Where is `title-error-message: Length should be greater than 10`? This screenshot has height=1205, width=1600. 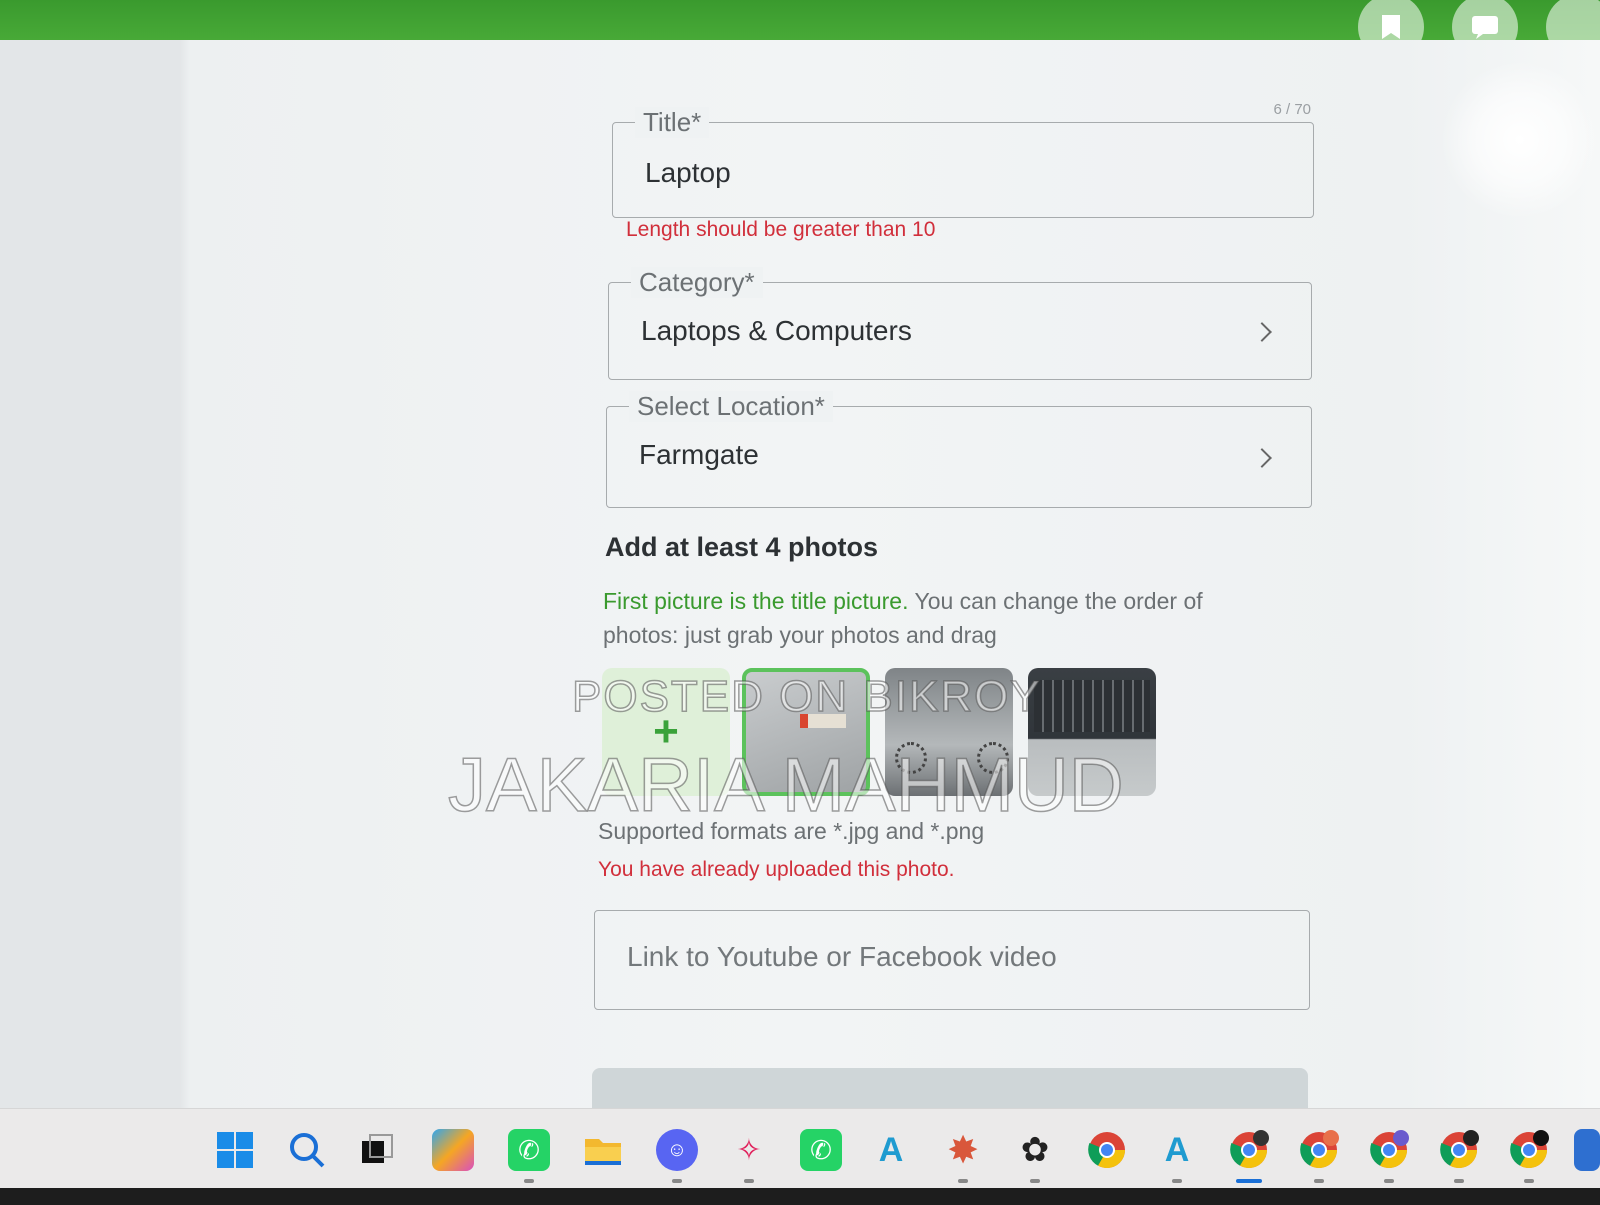
title-error-message: Length should be greater than 10 is located at coordinates (781, 229).